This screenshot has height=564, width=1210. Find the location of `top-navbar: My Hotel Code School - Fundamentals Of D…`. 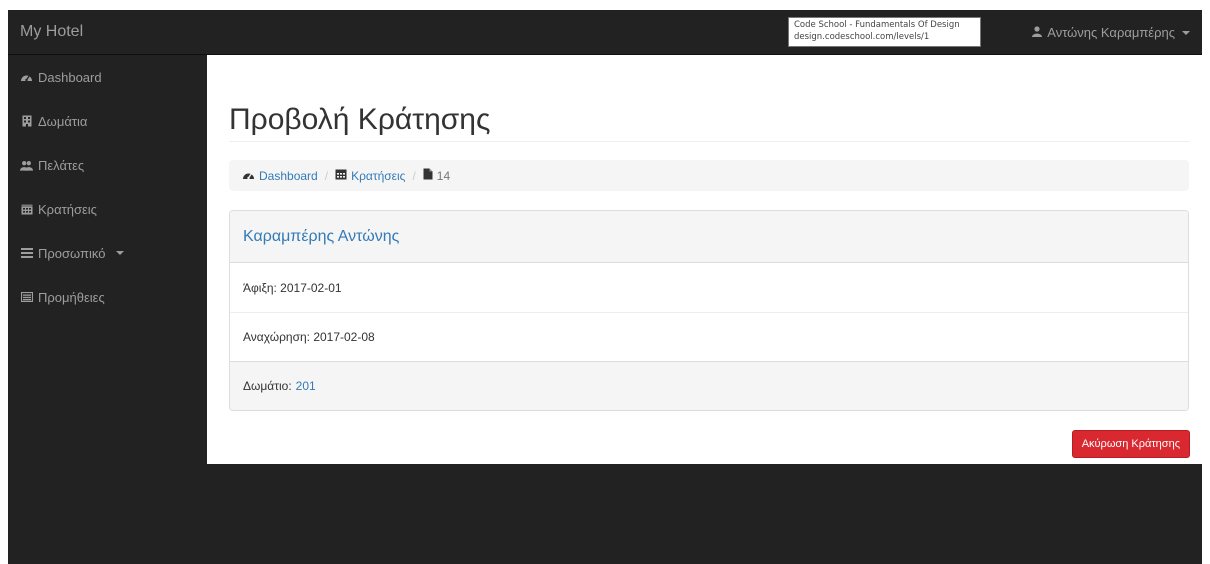

top-navbar: My Hotel Code School - Fundamentals Of D… is located at coordinates (605, 32).